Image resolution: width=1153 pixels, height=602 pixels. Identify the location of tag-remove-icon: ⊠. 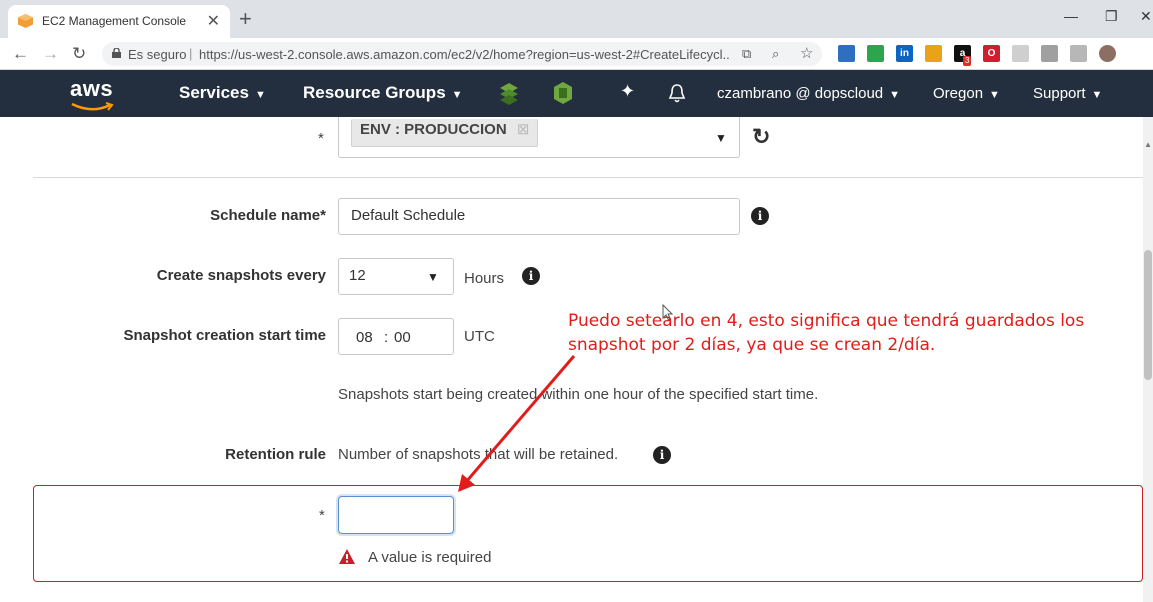
(523, 129).